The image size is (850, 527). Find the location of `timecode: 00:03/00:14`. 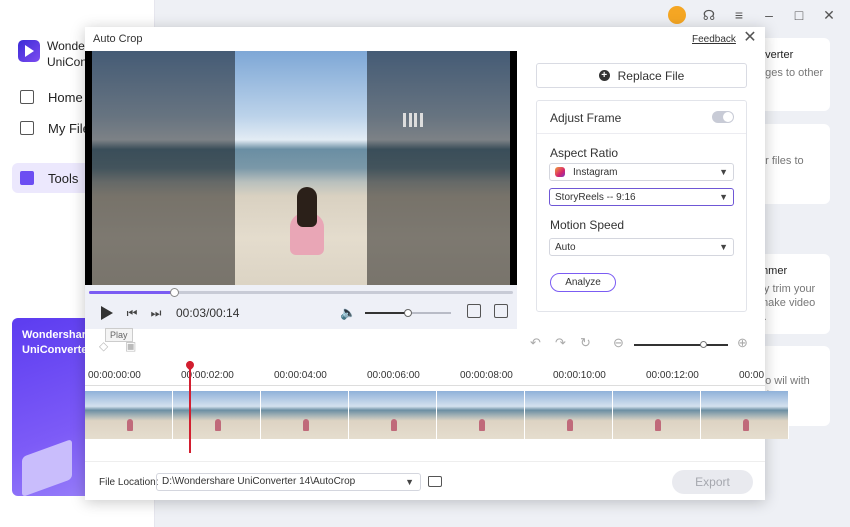

timecode: 00:03/00:14 is located at coordinates (208, 313).